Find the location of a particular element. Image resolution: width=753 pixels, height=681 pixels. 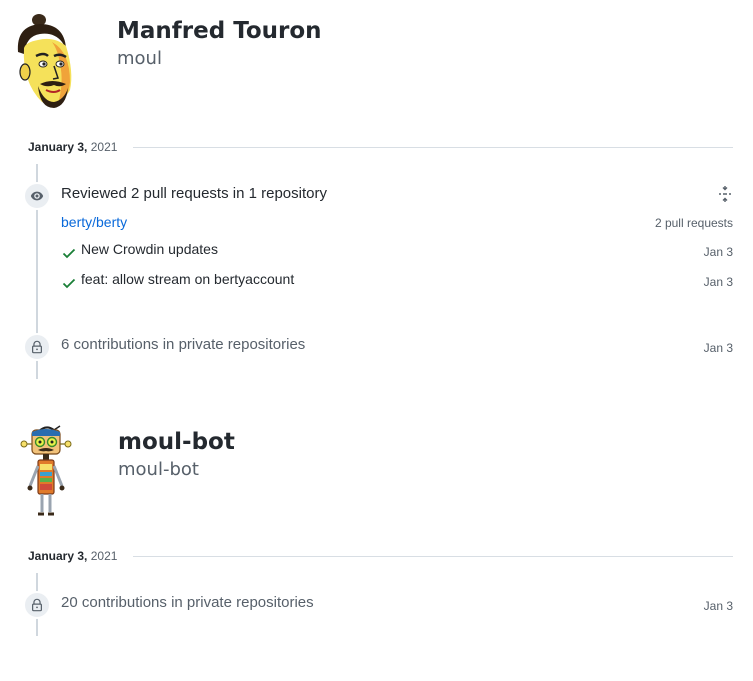

profile-name: moul-bot is located at coordinates (176, 442).